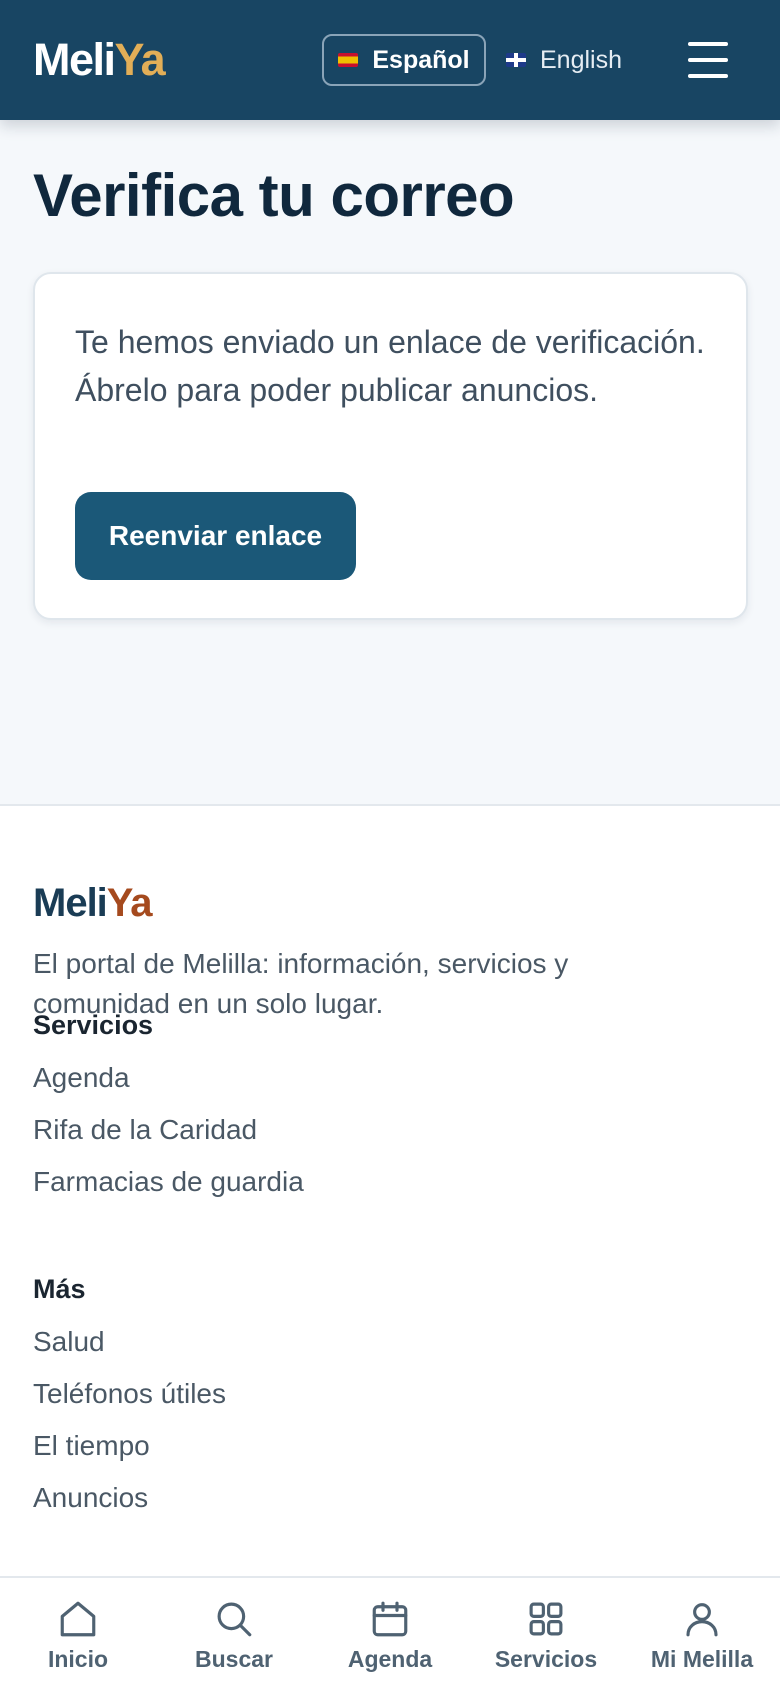  What do you see at coordinates (129, 1394) in the screenshot?
I see `footer-link-telefonos: Teléfonos útiles` at bounding box center [129, 1394].